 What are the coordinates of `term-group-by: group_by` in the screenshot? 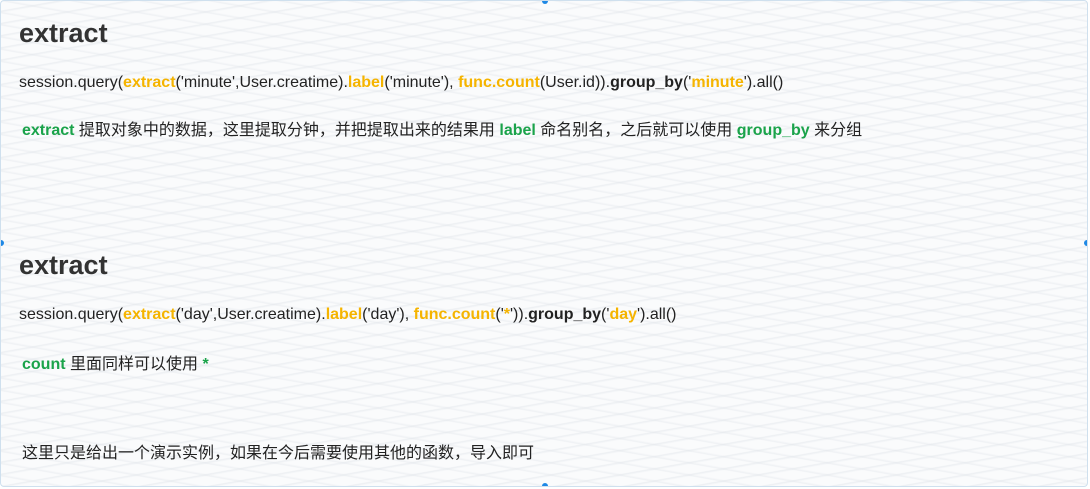 It's located at (773, 130).